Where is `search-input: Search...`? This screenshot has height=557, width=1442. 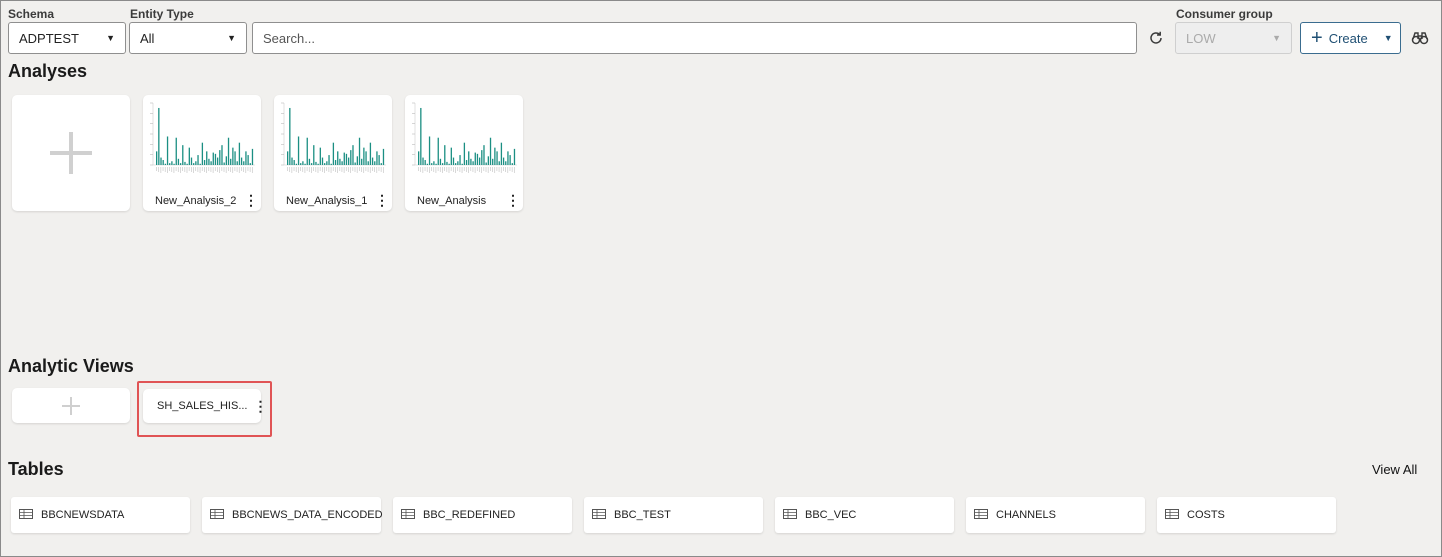
search-input: Search... is located at coordinates (694, 38).